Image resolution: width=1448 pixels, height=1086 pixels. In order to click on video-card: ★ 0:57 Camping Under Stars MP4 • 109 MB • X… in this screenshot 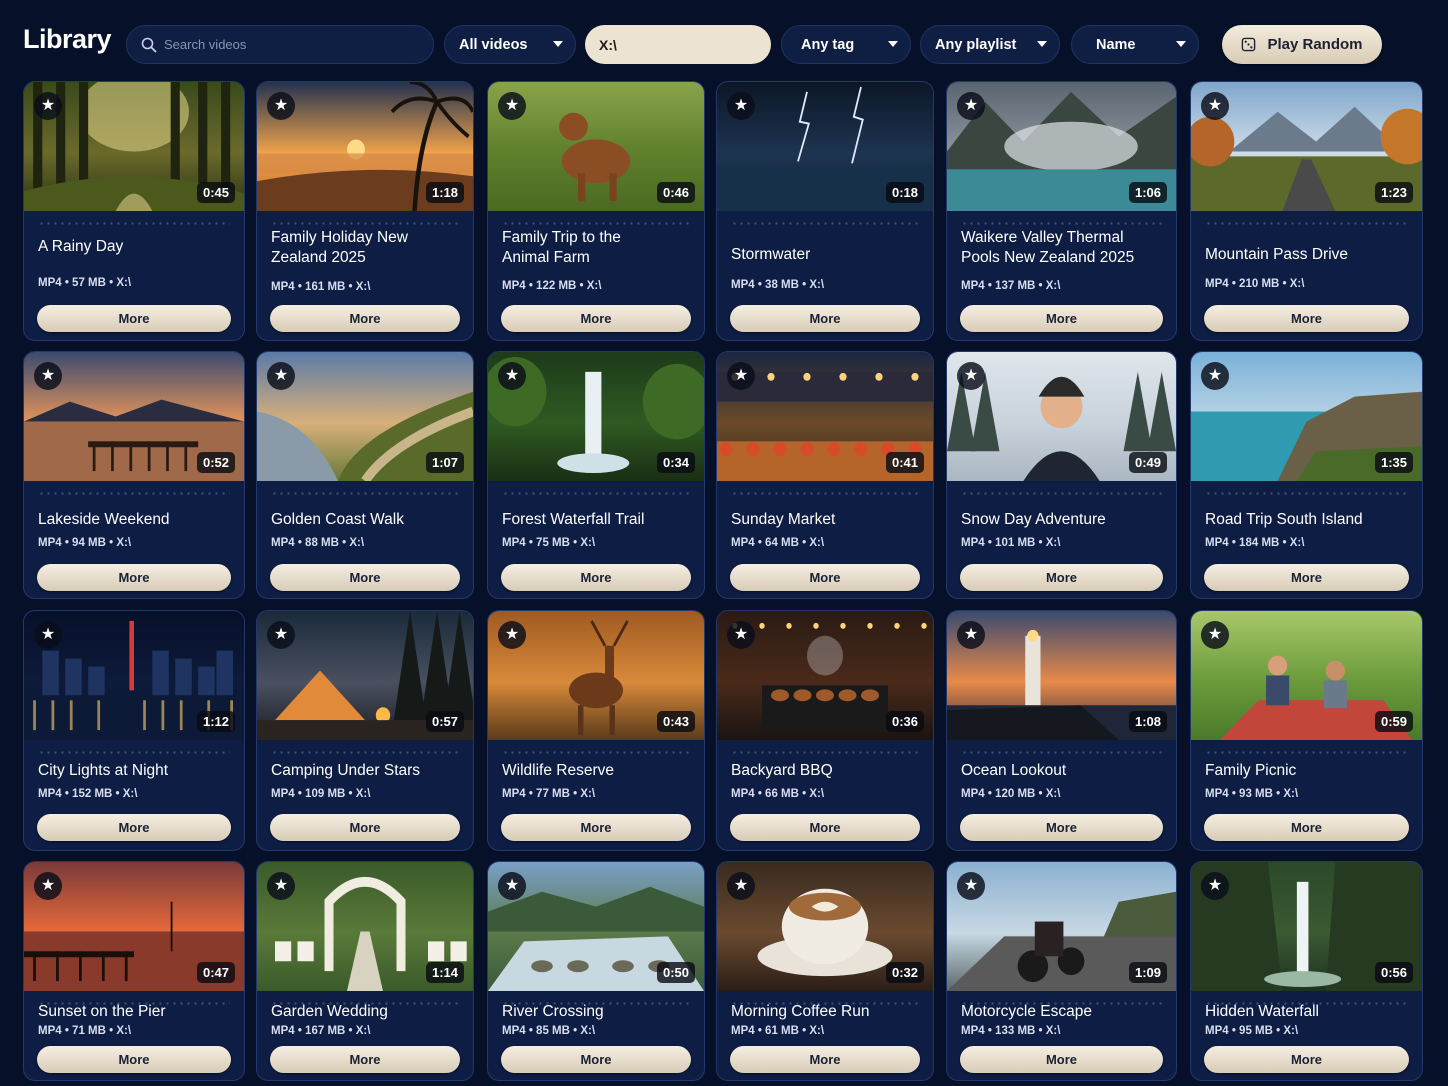, I will do `click(365, 730)`.